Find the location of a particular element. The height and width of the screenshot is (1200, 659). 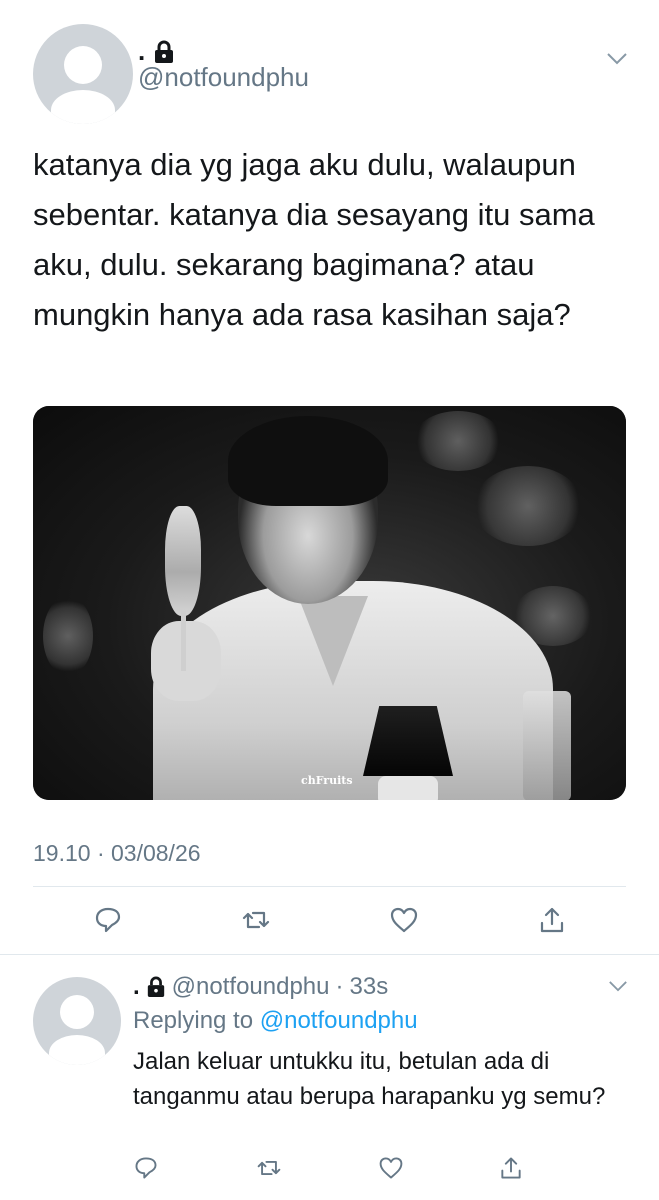

photo-glass-stem is located at coordinates (183, 641).